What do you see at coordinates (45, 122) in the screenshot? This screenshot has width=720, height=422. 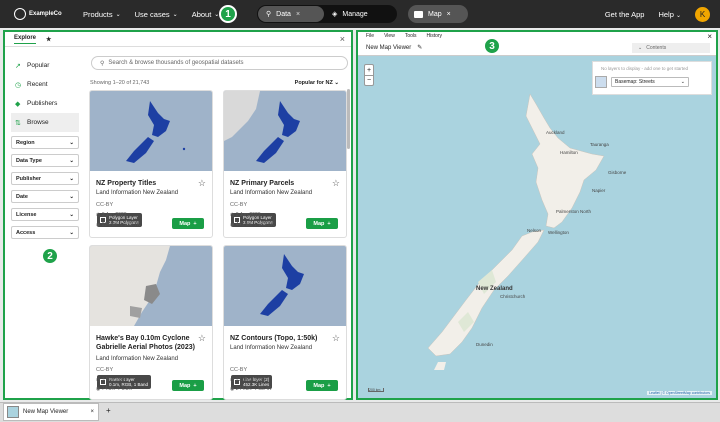 I see `sidebar-item-browse: ⇅ Browse` at bounding box center [45, 122].